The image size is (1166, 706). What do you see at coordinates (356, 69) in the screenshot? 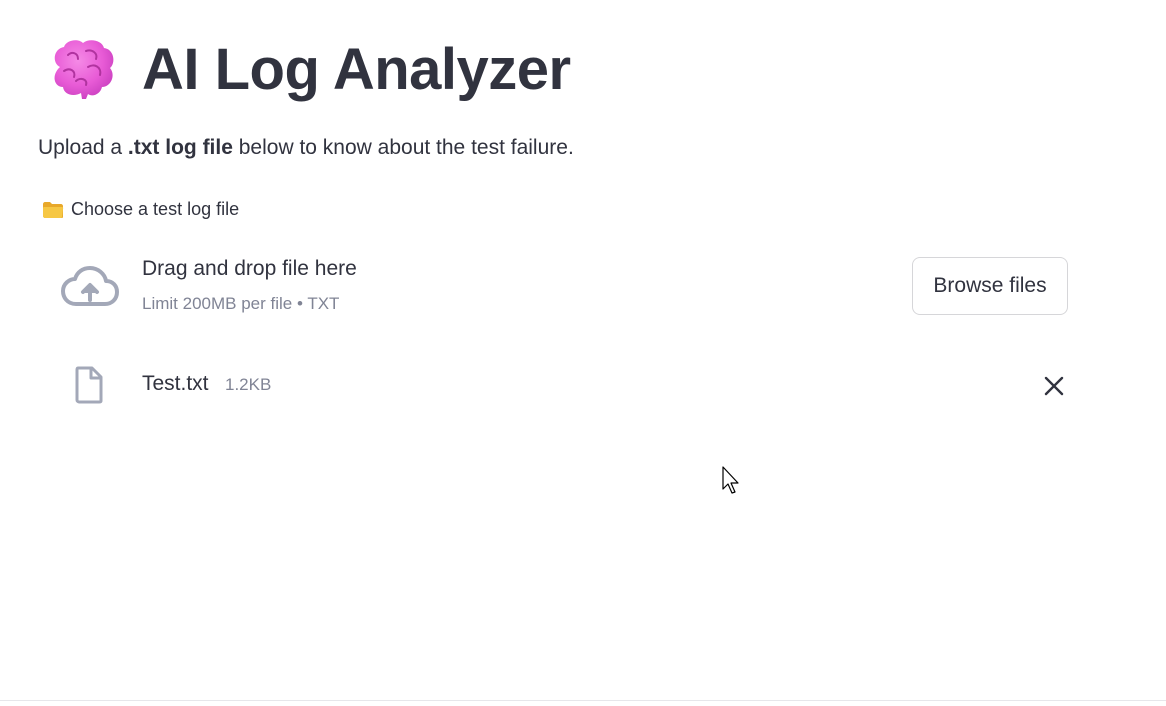
I see `page-title: AI Log Analyzer` at bounding box center [356, 69].